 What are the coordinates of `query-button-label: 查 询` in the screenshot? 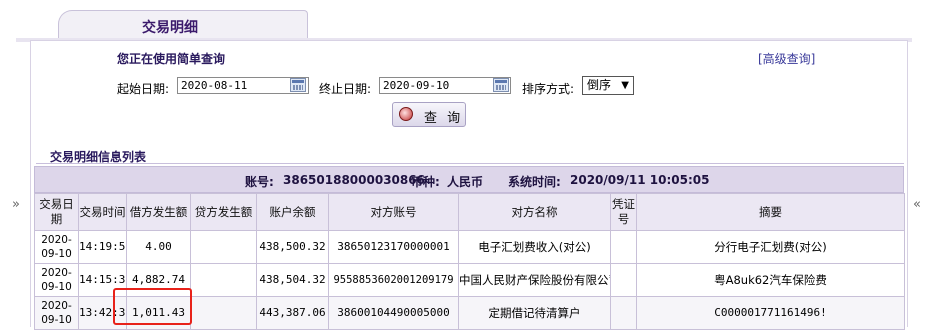 It's located at (444, 118).